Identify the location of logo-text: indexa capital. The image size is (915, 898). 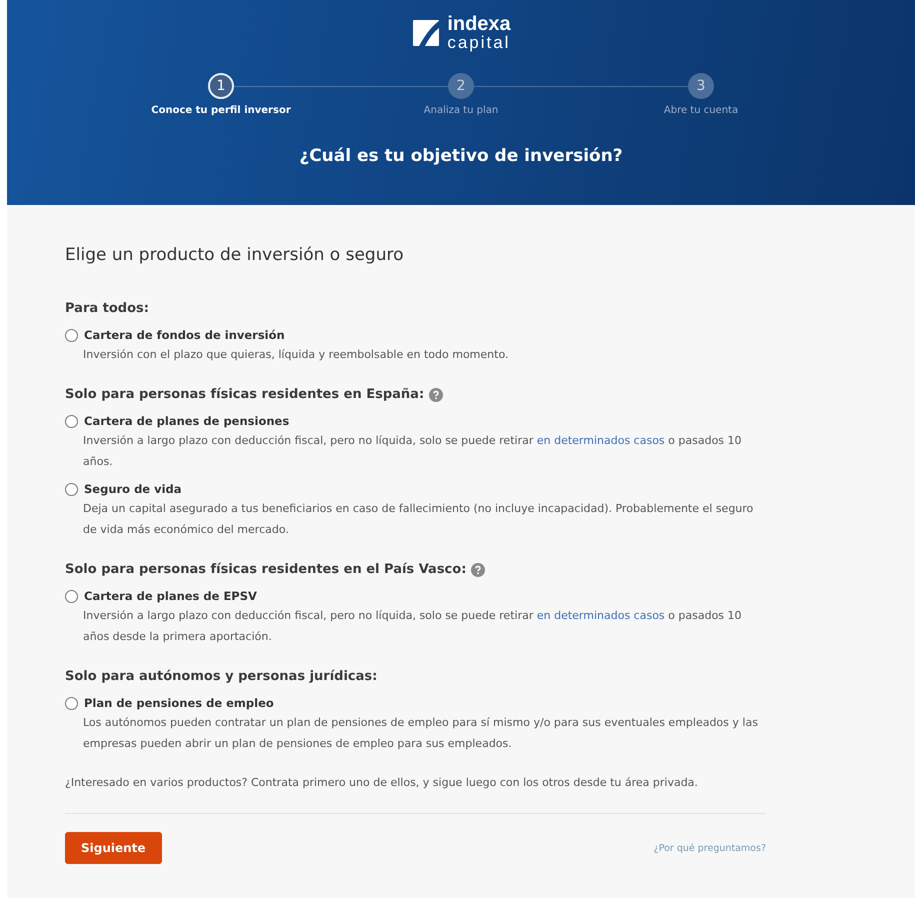
(479, 32).